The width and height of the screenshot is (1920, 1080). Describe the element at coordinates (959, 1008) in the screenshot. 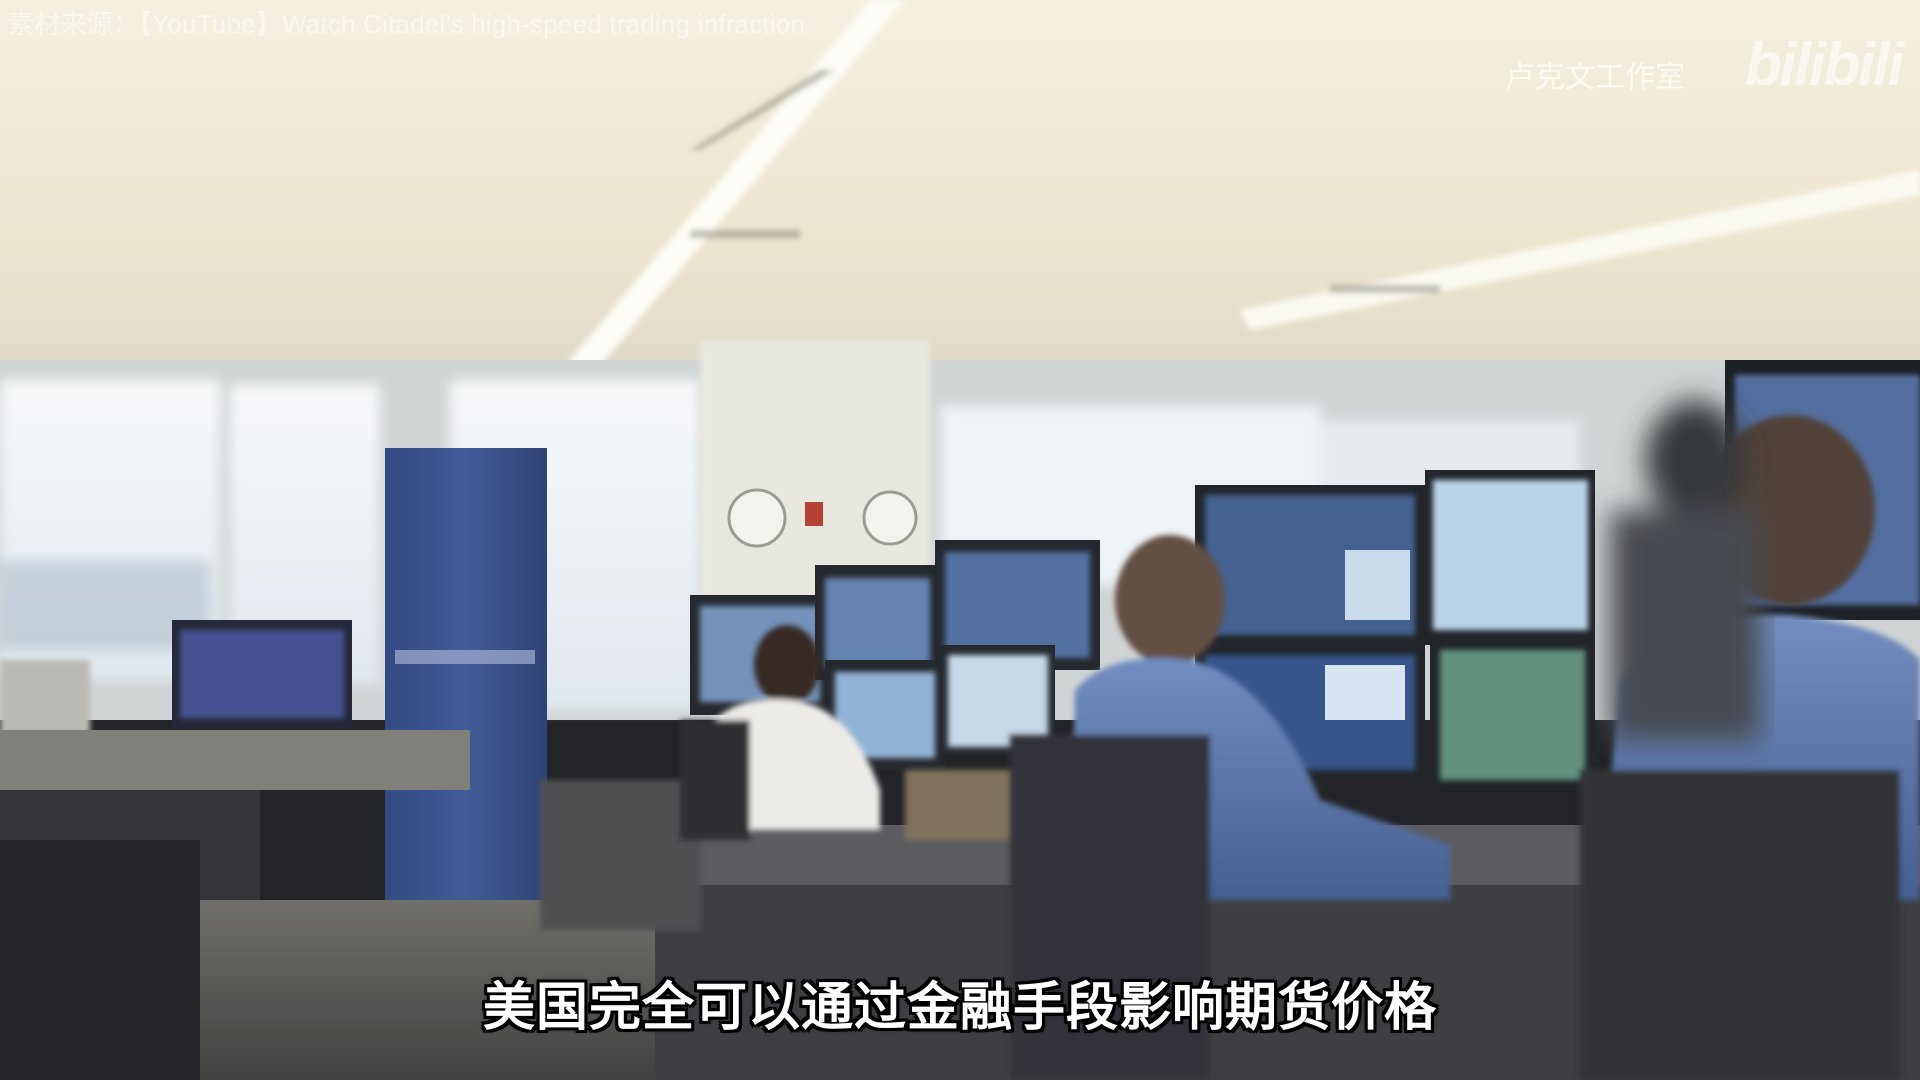

I see `video-subtitle: 美国完全可以通过金融手段影响期货价格` at that location.